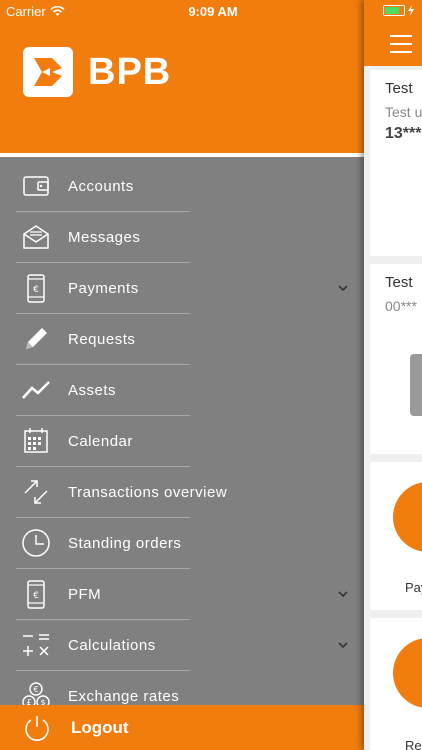  Describe the element at coordinates (182, 288) in the screenshot. I see `menu-item-payments: € Payments` at that location.